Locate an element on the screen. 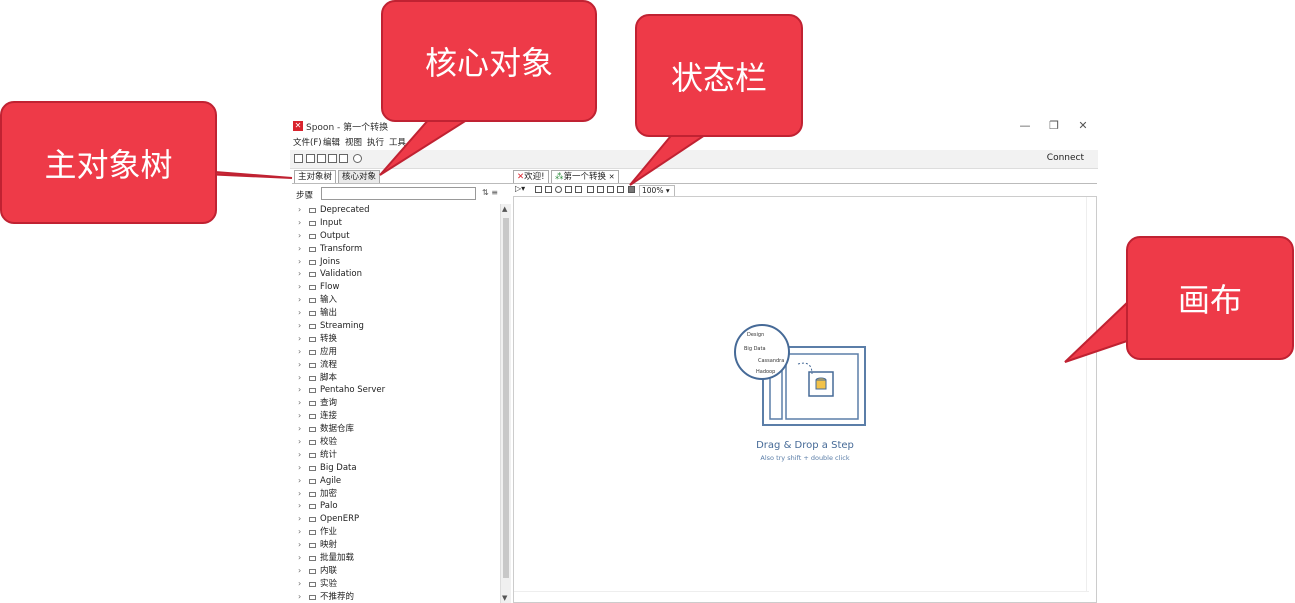 This screenshot has width=1295, height=603. callout-status-bar: 状态栏 is located at coordinates (719, 75).